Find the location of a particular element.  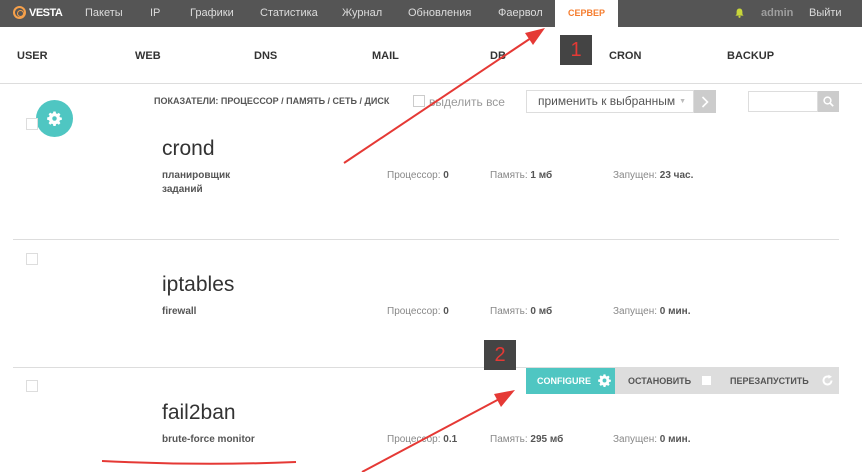

topnav-log: Журнал is located at coordinates (362, 13).